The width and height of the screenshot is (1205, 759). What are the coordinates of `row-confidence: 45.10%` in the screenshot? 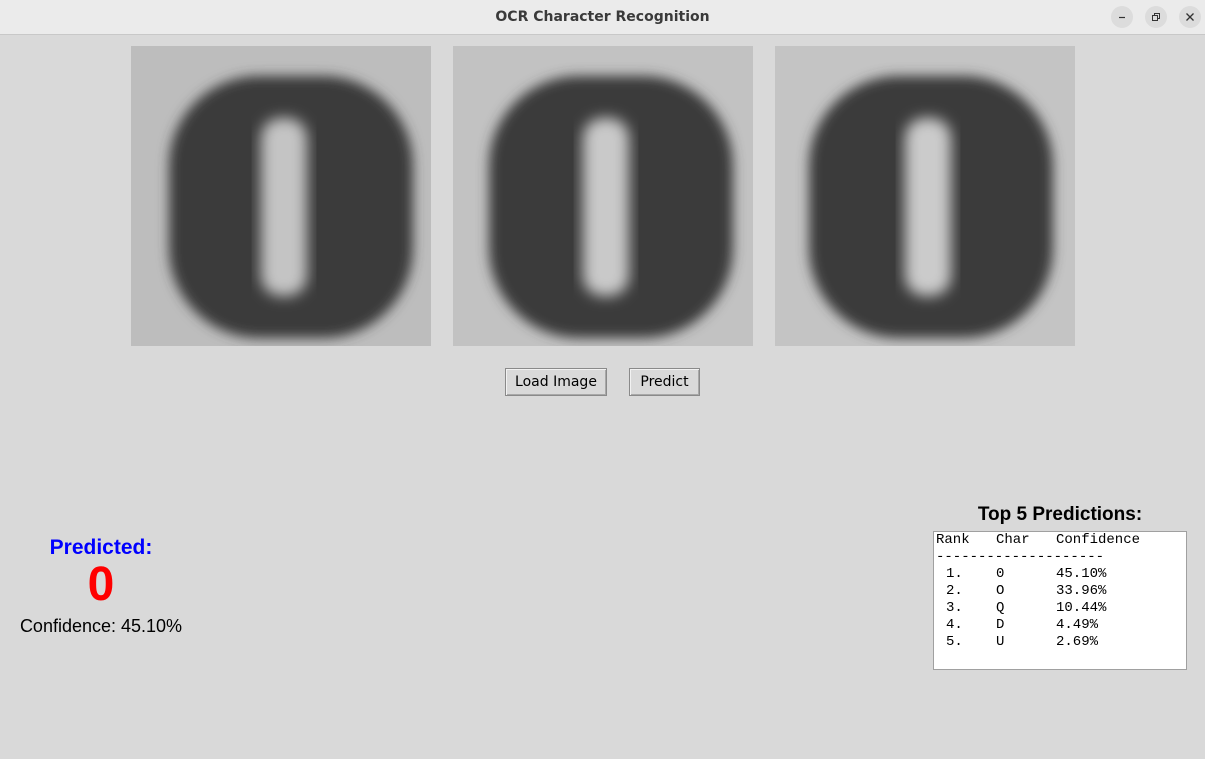 It's located at (1081, 574).